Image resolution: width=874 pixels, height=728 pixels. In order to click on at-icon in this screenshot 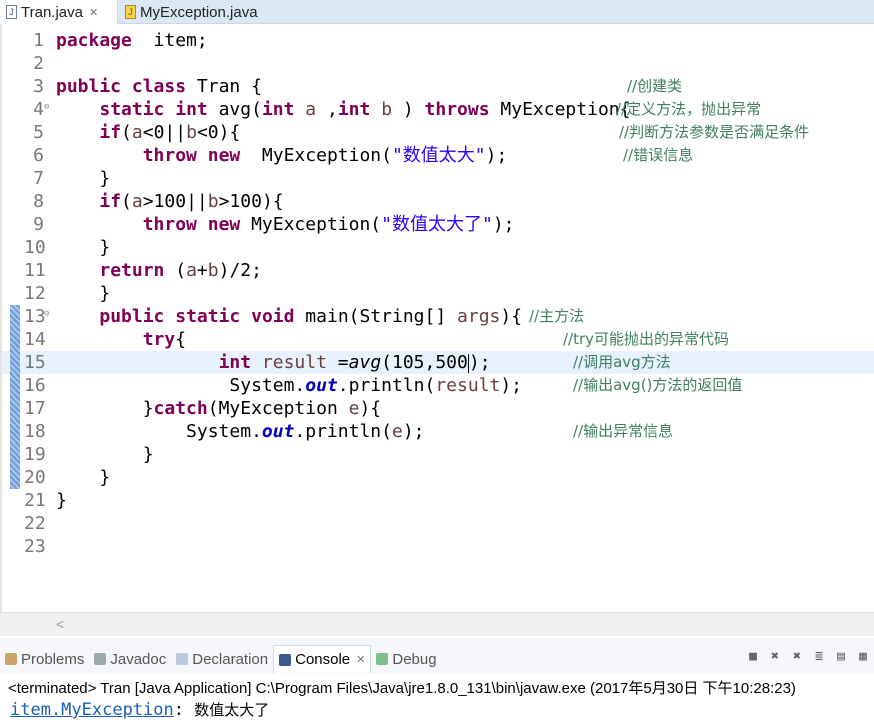, I will do `click(100, 659)`.